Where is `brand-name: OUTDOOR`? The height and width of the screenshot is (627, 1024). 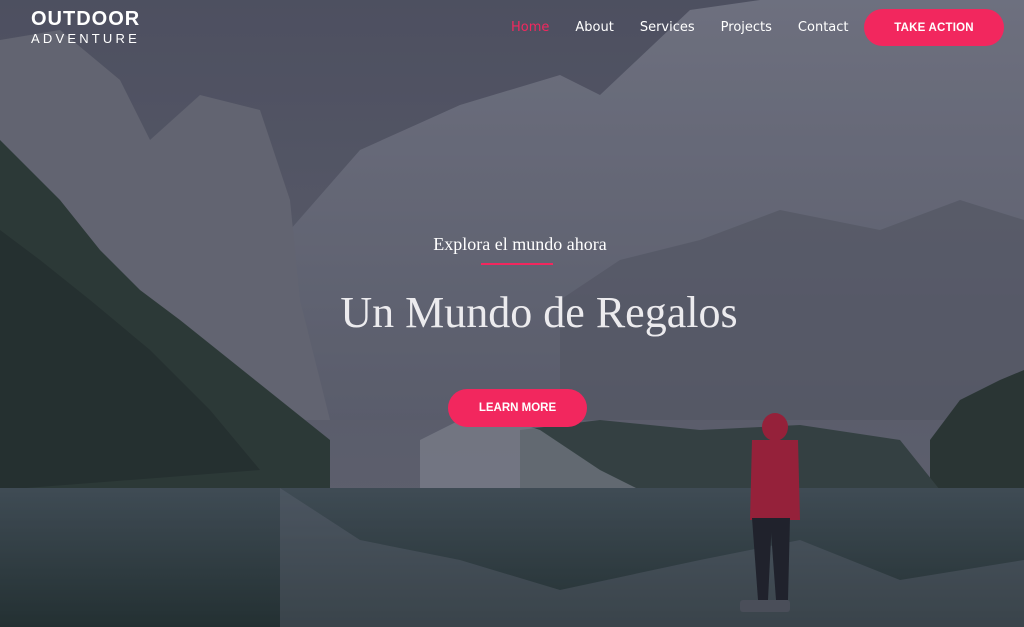
brand-name: OUTDOOR is located at coordinates (86, 19).